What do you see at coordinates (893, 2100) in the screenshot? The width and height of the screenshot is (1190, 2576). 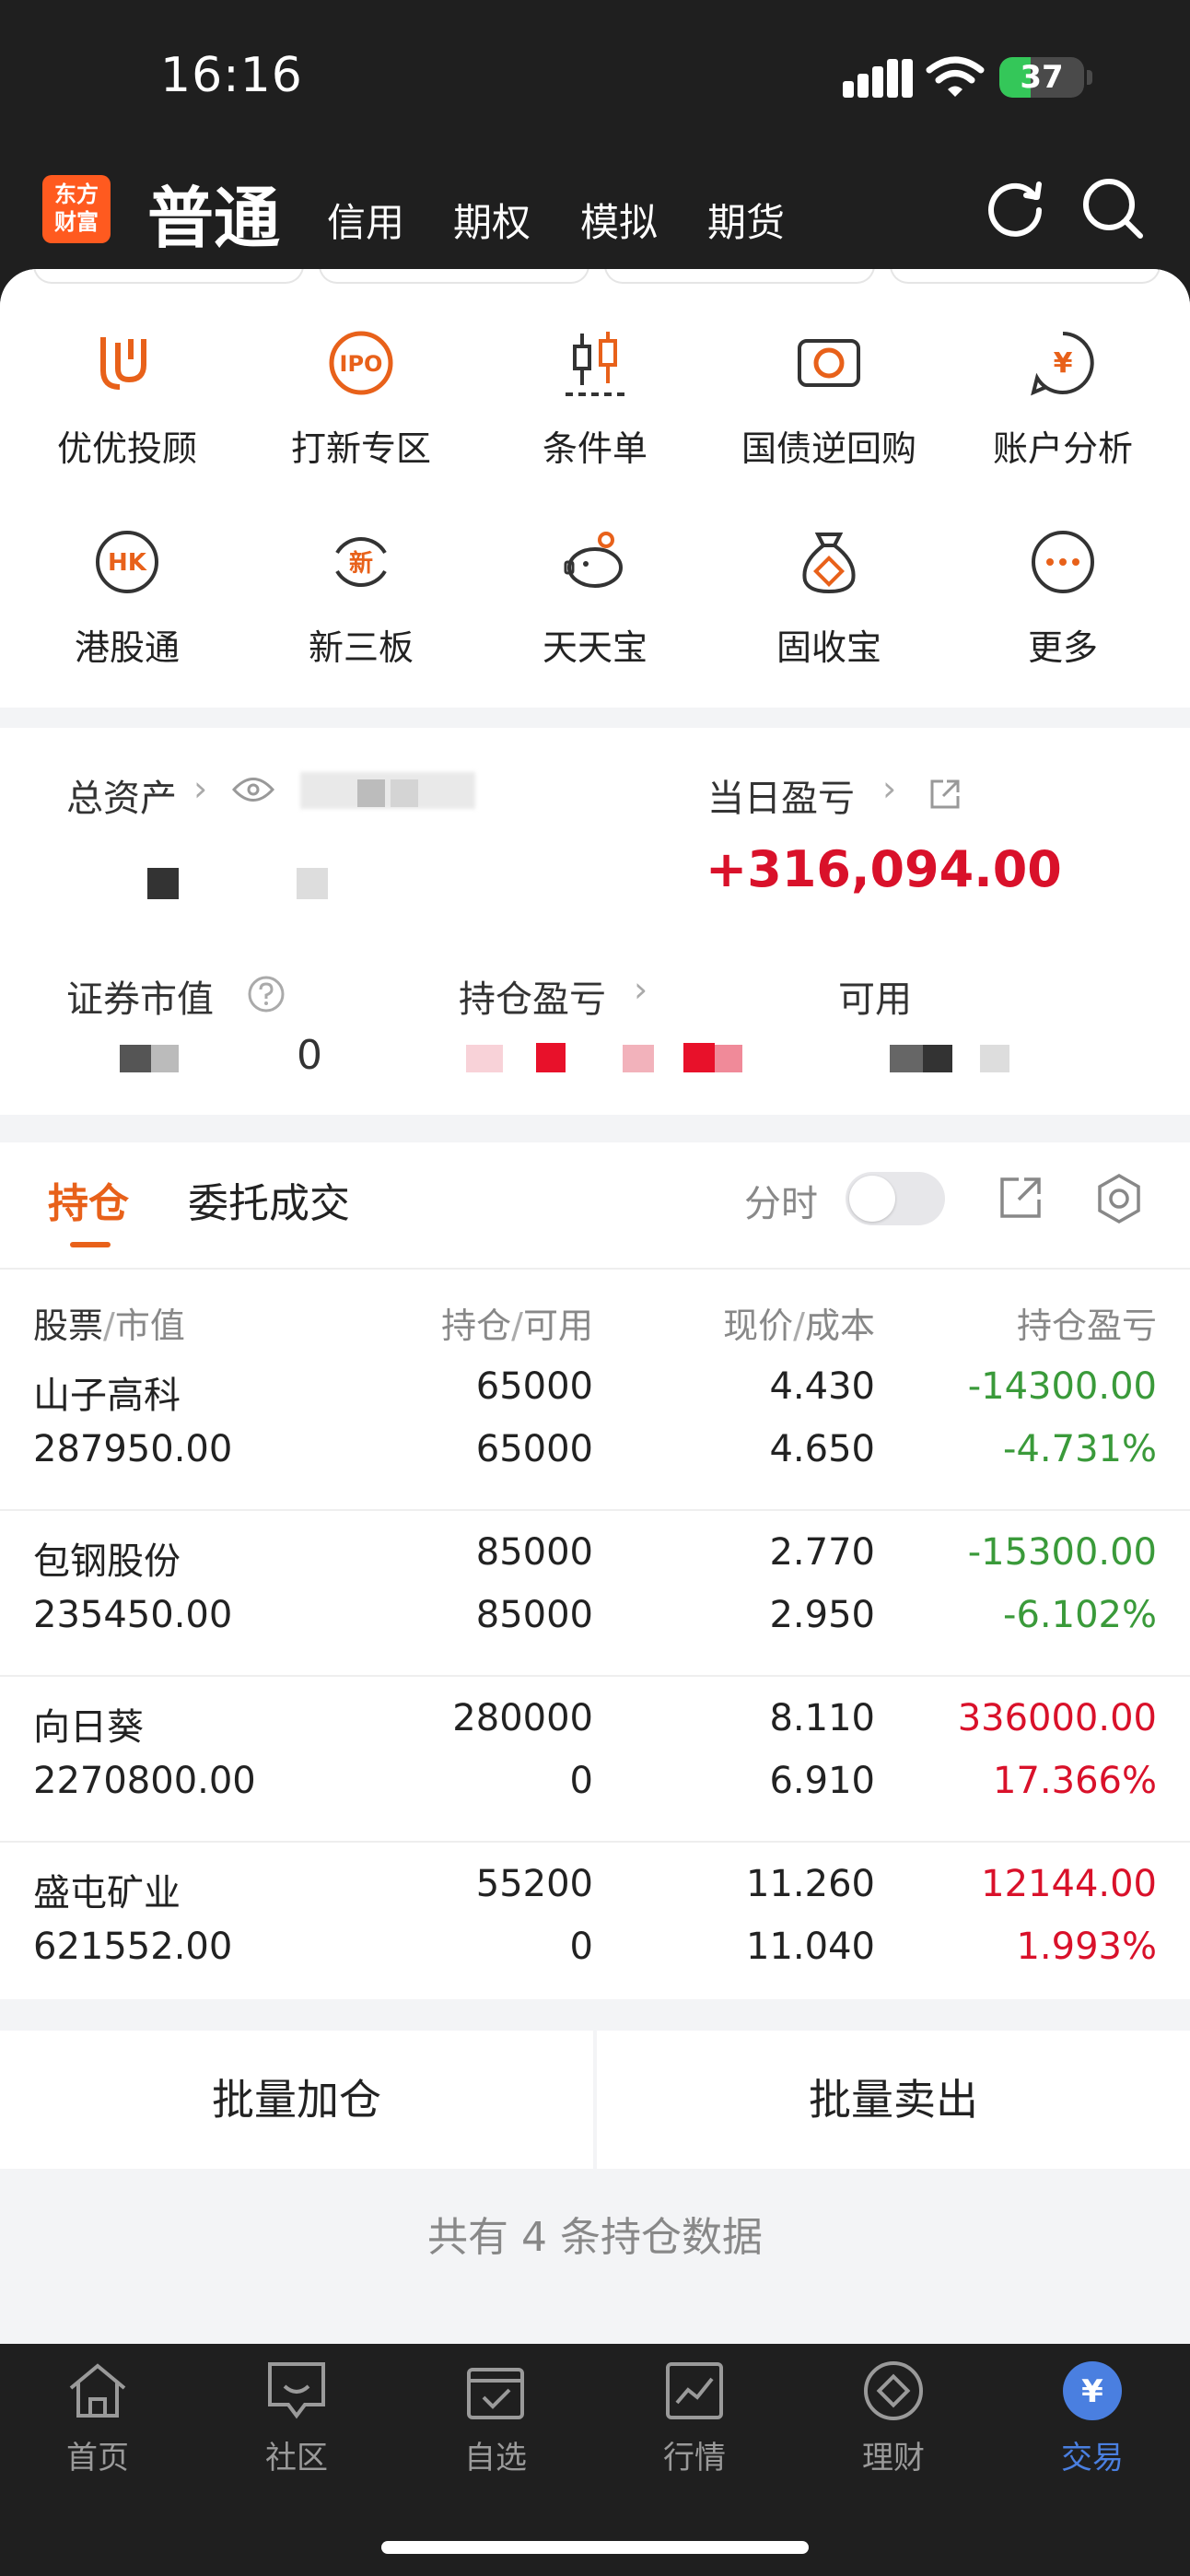 I see `batch-sell-button: 批量卖出` at bounding box center [893, 2100].